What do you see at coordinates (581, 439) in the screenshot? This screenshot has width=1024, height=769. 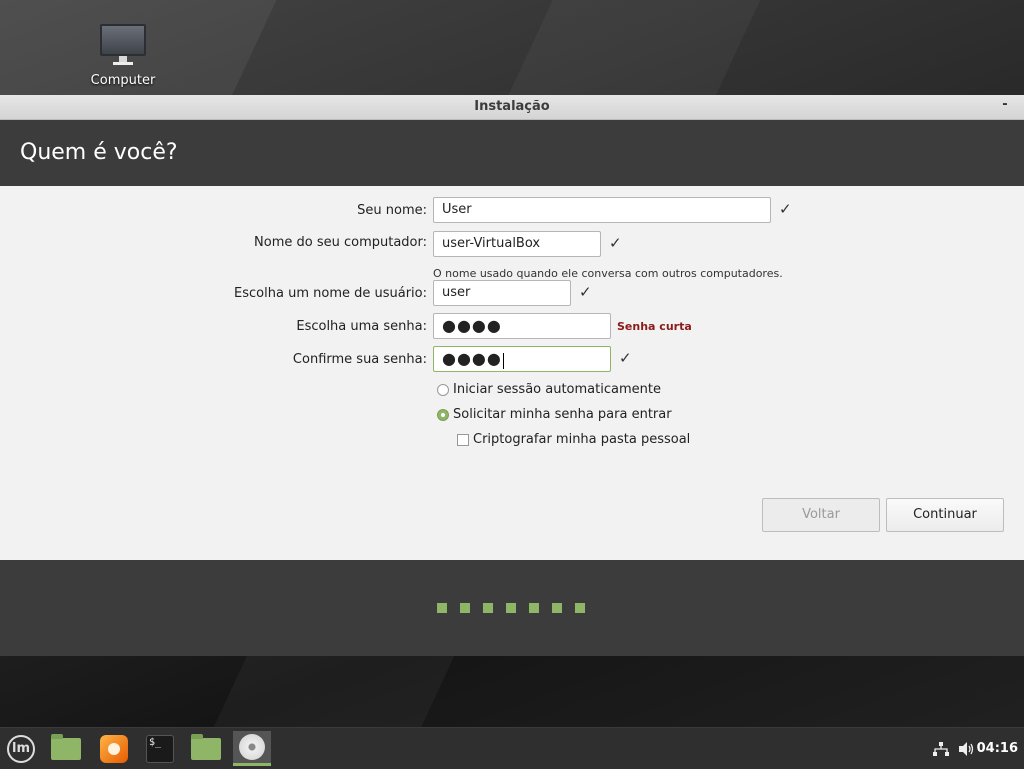 I see `encrypt-home-label: Criptografar minha pasta pessoal` at bounding box center [581, 439].